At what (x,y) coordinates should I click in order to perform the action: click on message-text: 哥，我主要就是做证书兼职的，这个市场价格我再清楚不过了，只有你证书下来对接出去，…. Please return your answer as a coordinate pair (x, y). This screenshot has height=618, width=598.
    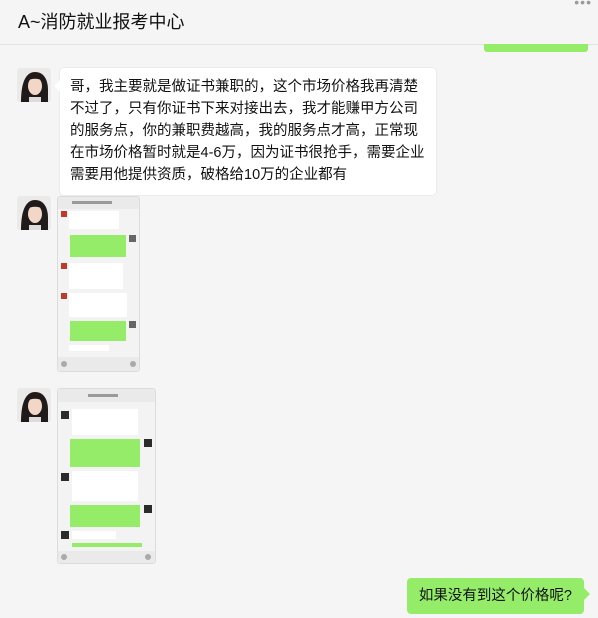
    Looking at the image, I should click on (247, 131).